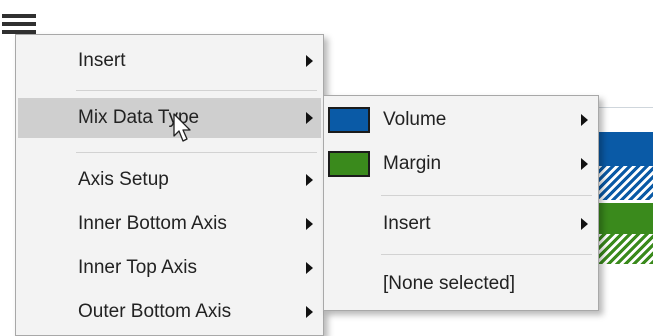  Describe the element at coordinates (621, 107) in the screenshot. I see `chart-gridline` at that location.